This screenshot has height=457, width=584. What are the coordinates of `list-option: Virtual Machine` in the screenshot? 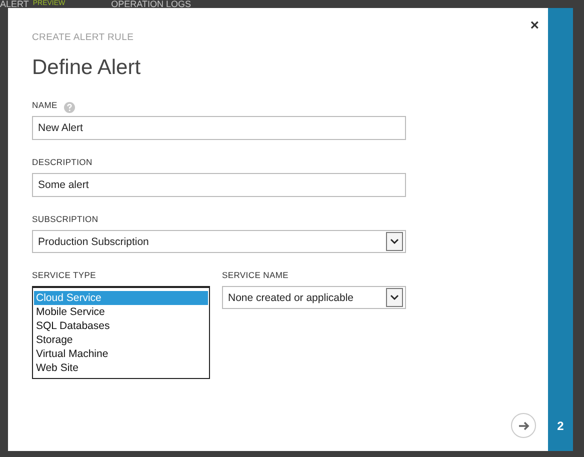 It's located at (121, 354).